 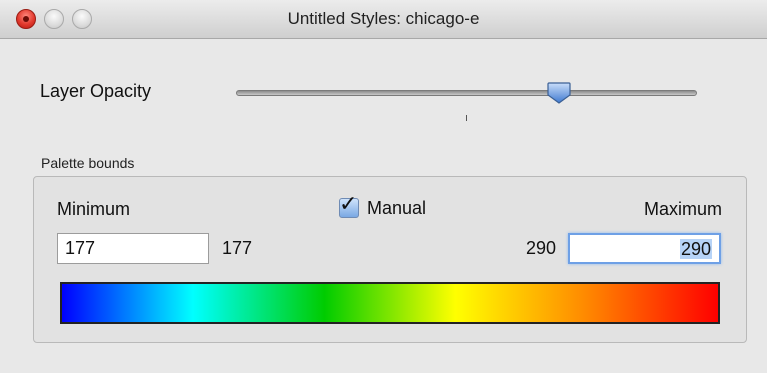 What do you see at coordinates (133, 248) in the screenshot?
I see `minimum-input: 177` at bounding box center [133, 248].